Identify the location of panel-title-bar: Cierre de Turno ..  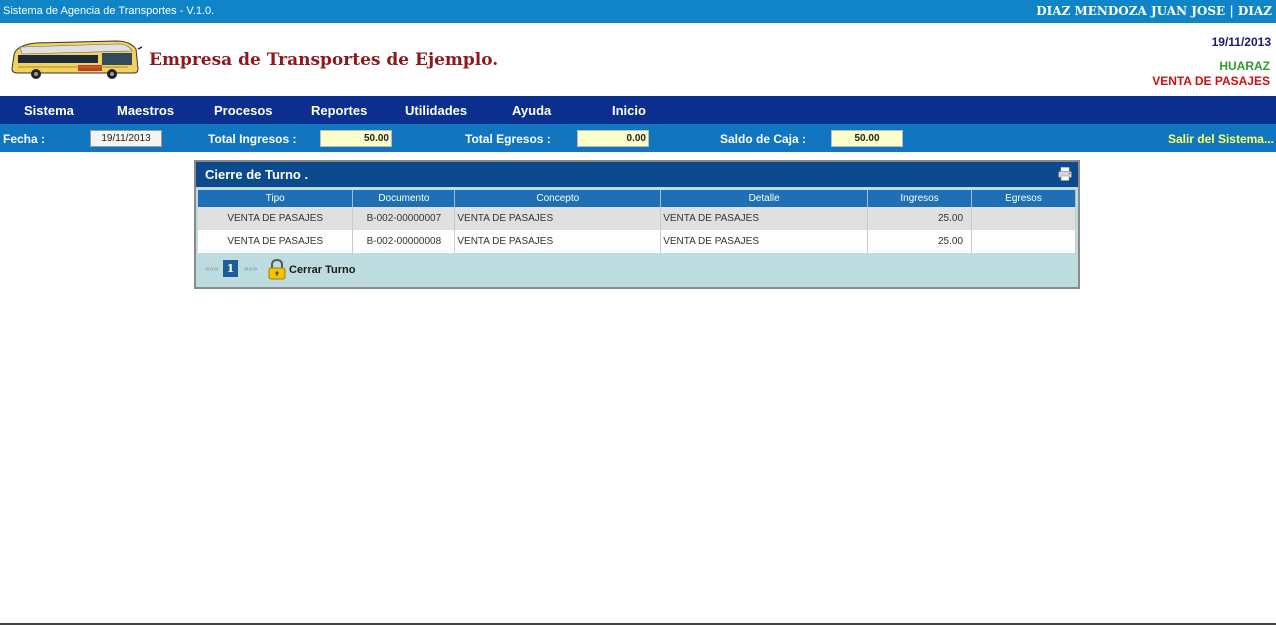
(637, 174).